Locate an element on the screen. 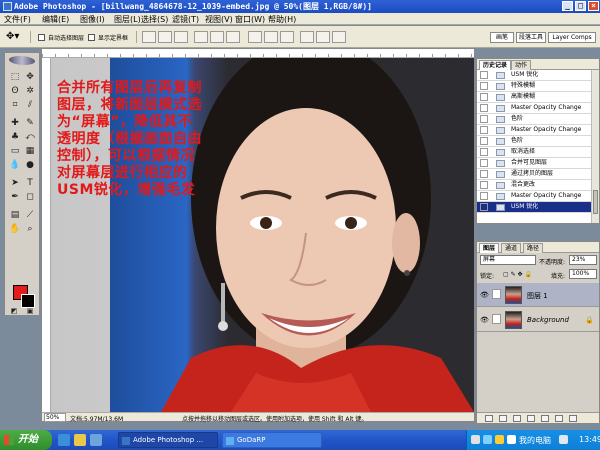 The height and width of the screenshot is (450, 600). menu-view: 视图(V) is located at coordinates (219, 19).